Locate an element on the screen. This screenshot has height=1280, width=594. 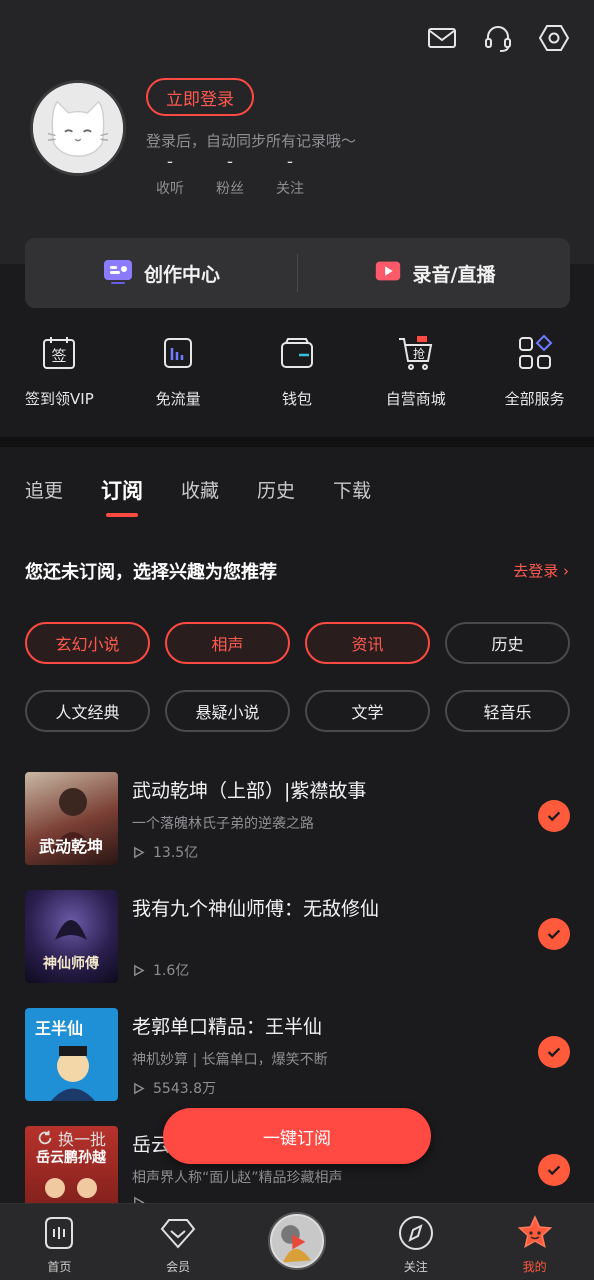
chip-xuanhuan: 玄幻小说 is located at coordinates (87, 643).